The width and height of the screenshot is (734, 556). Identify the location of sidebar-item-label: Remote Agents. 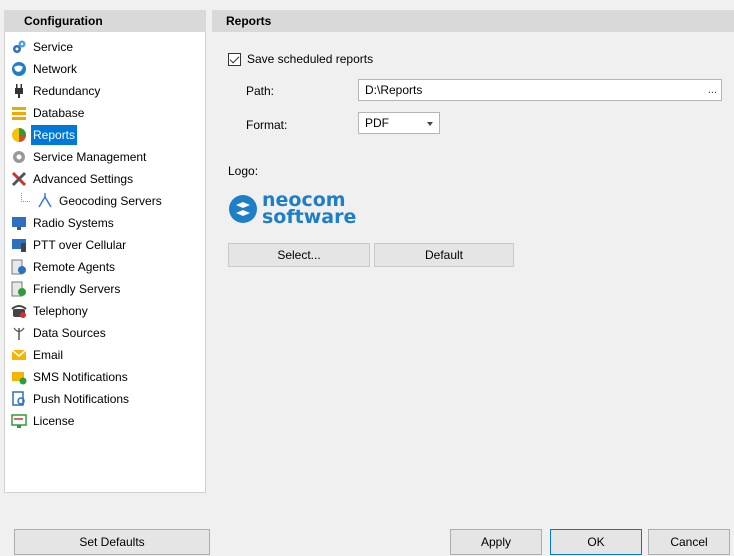
(74, 267).